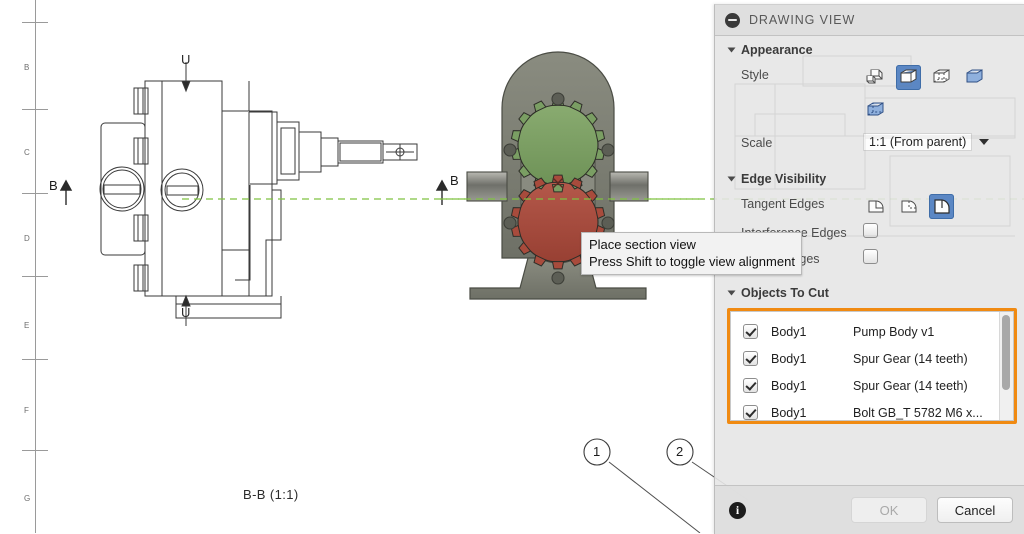 The width and height of the screenshot is (1024, 534). What do you see at coordinates (870, 230) in the screenshot?
I see `interference-edges-checkbox` at bounding box center [870, 230].